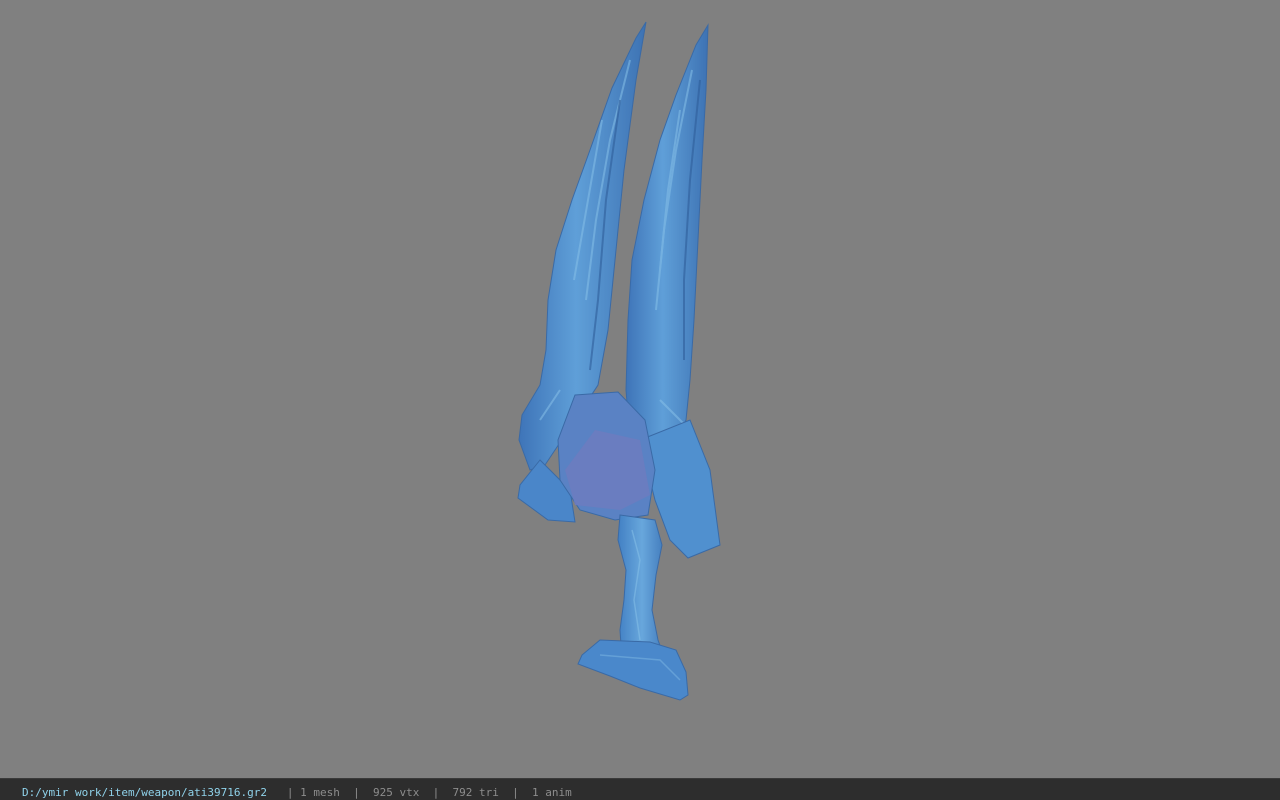 The width and height of the screenshot is (1280, 800). Describe the element at coordinates (552, 792) in the screenshot. I see `anim-count: 1 anim` at that location.